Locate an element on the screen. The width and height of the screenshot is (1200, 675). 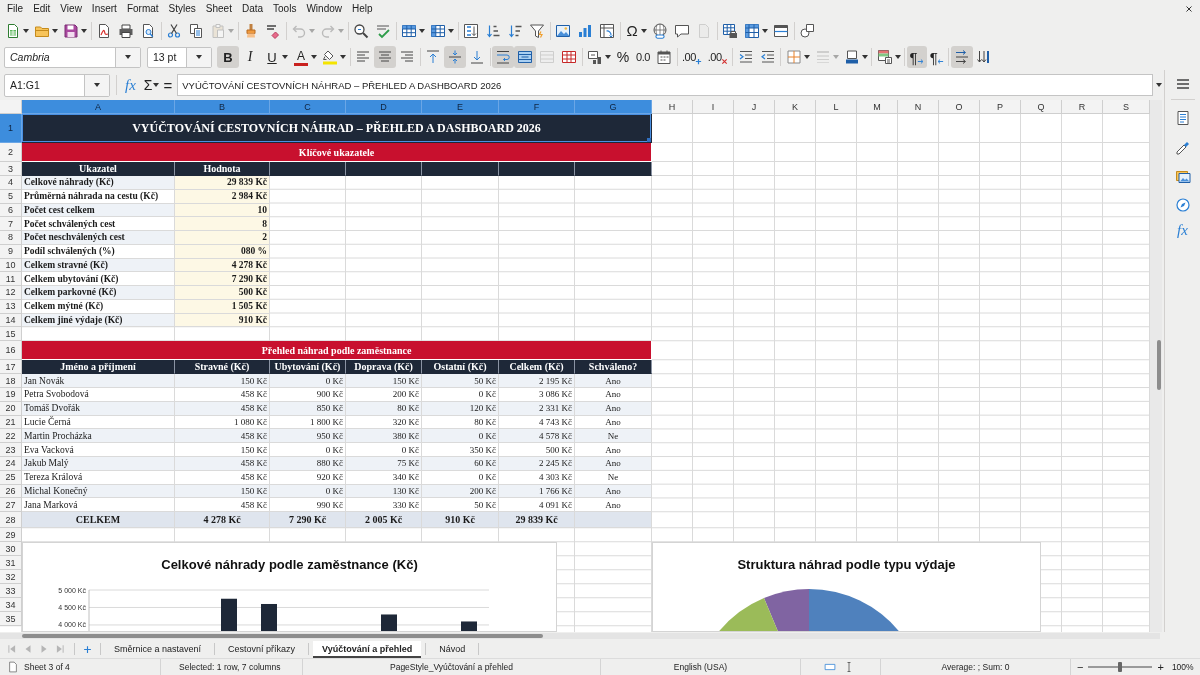
image-icon is located at coordinates (563, 30).